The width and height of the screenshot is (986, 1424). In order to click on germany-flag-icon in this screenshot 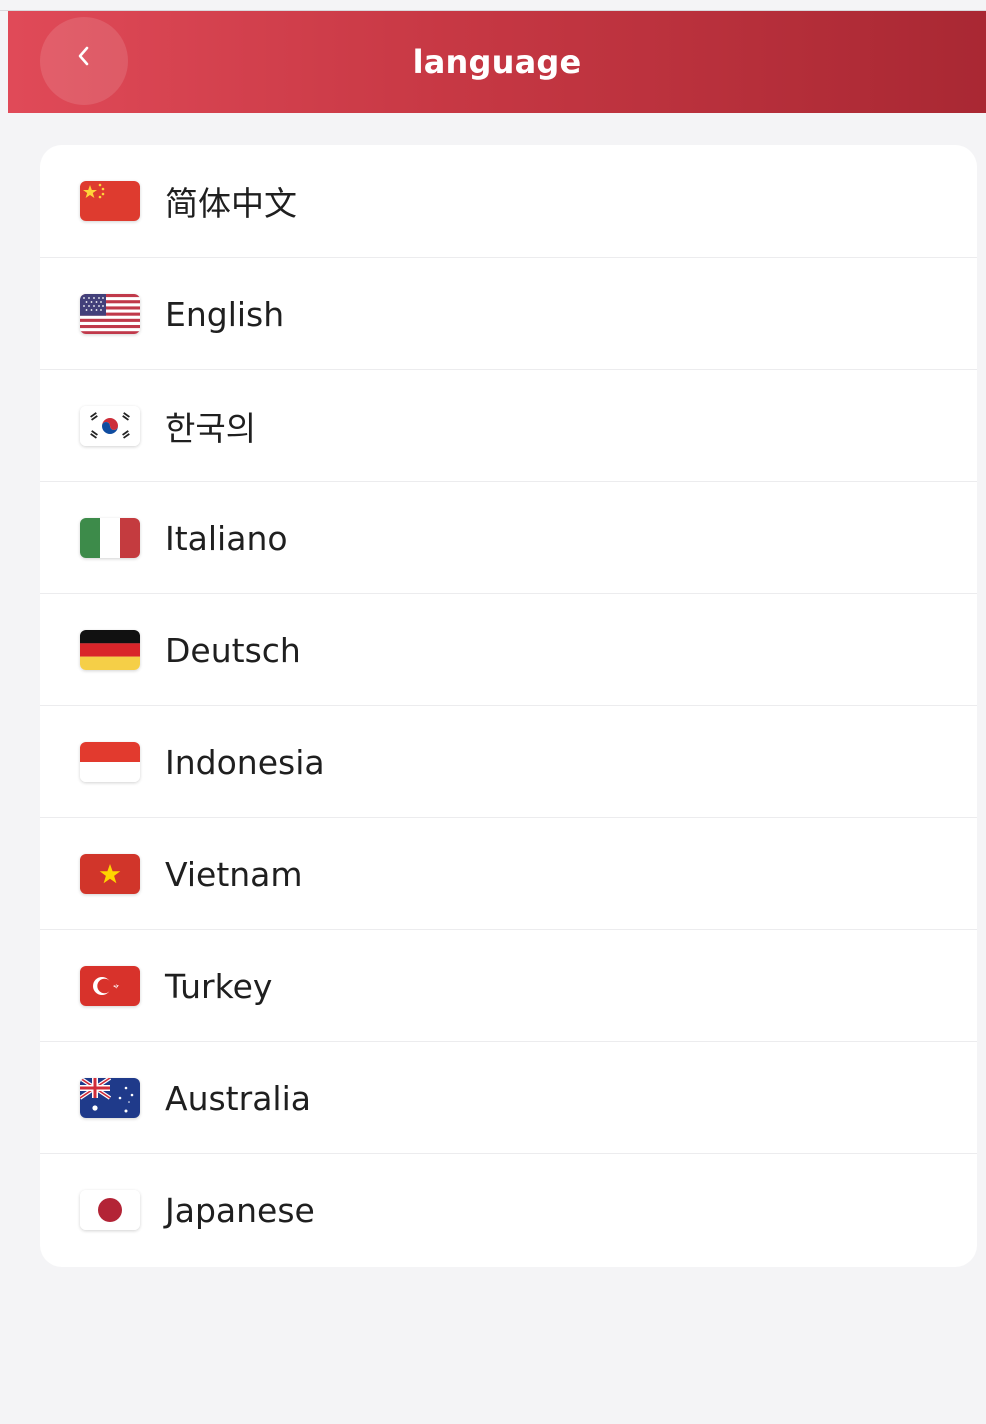, I will do `click(110, 650)`.